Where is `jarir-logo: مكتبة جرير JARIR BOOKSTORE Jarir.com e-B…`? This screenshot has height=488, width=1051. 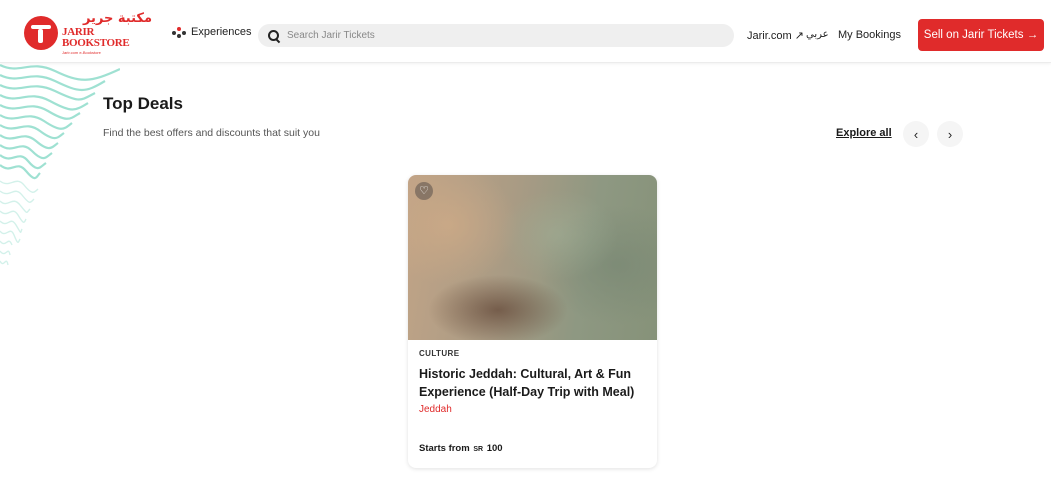 jarir-logo: مكتبة جرير JARIR BOOKSTORE Jarir.com e-B… is located at coordinates (88, 33).